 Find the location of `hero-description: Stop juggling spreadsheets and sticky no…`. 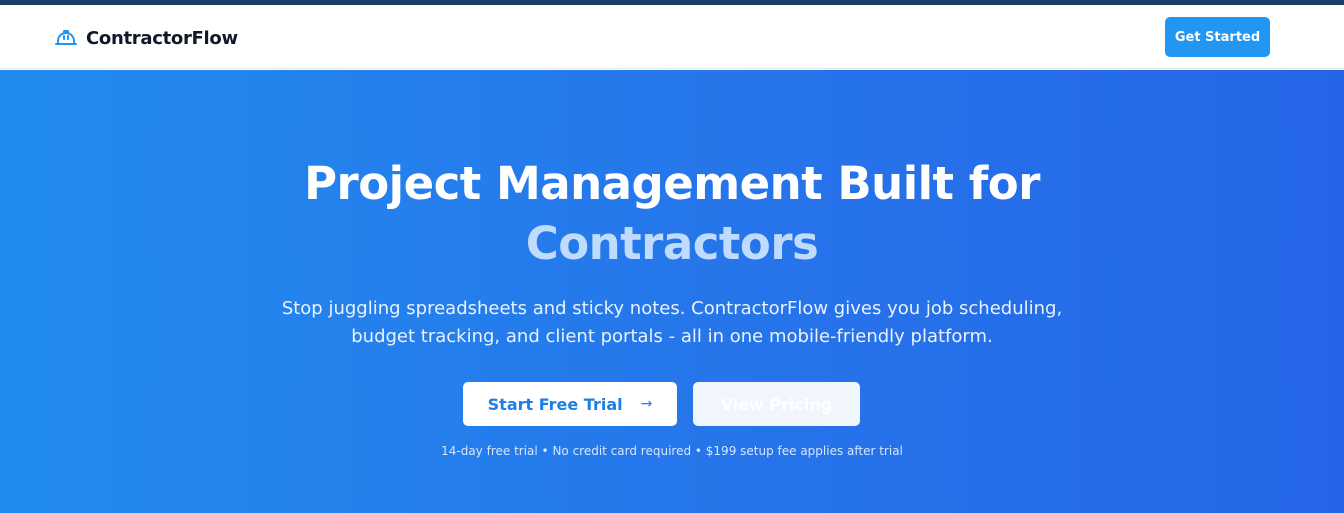

hero-description: Stop juggling spreadsheets and sticky no… is located at coordinates (672, 322).